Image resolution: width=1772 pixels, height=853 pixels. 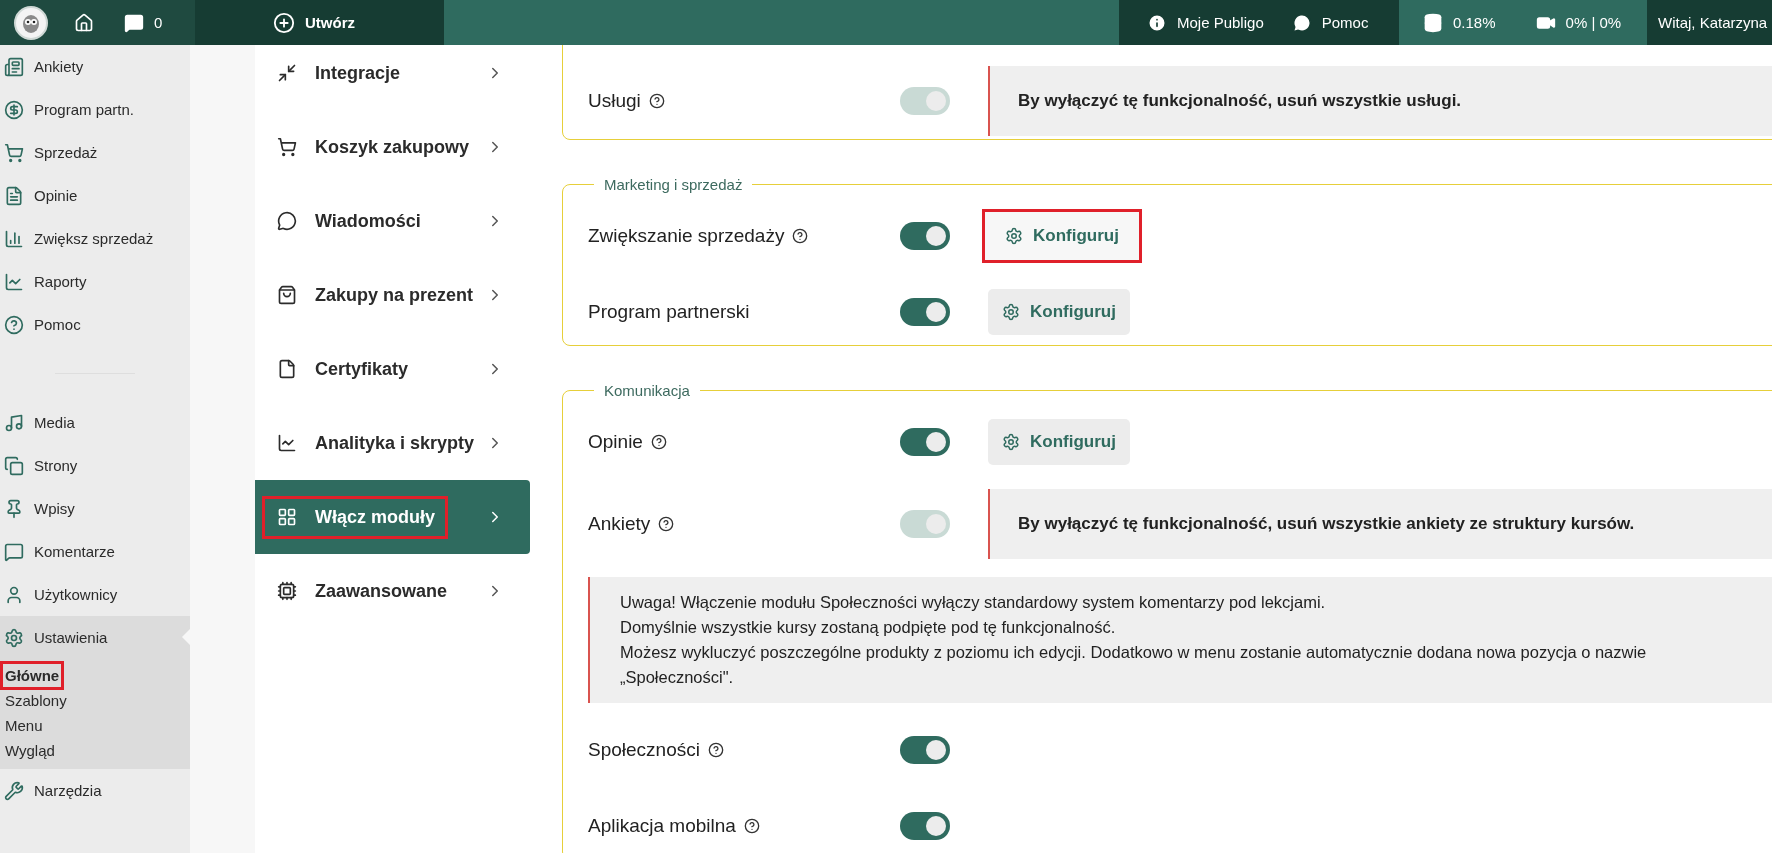 I want to click on setting-label: Społeczności, so click(x=644, y=750).